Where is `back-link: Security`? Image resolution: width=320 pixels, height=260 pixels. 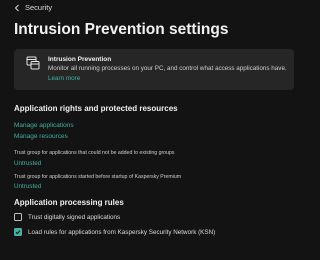 back-link: Security is located at coordinates (33, 7).